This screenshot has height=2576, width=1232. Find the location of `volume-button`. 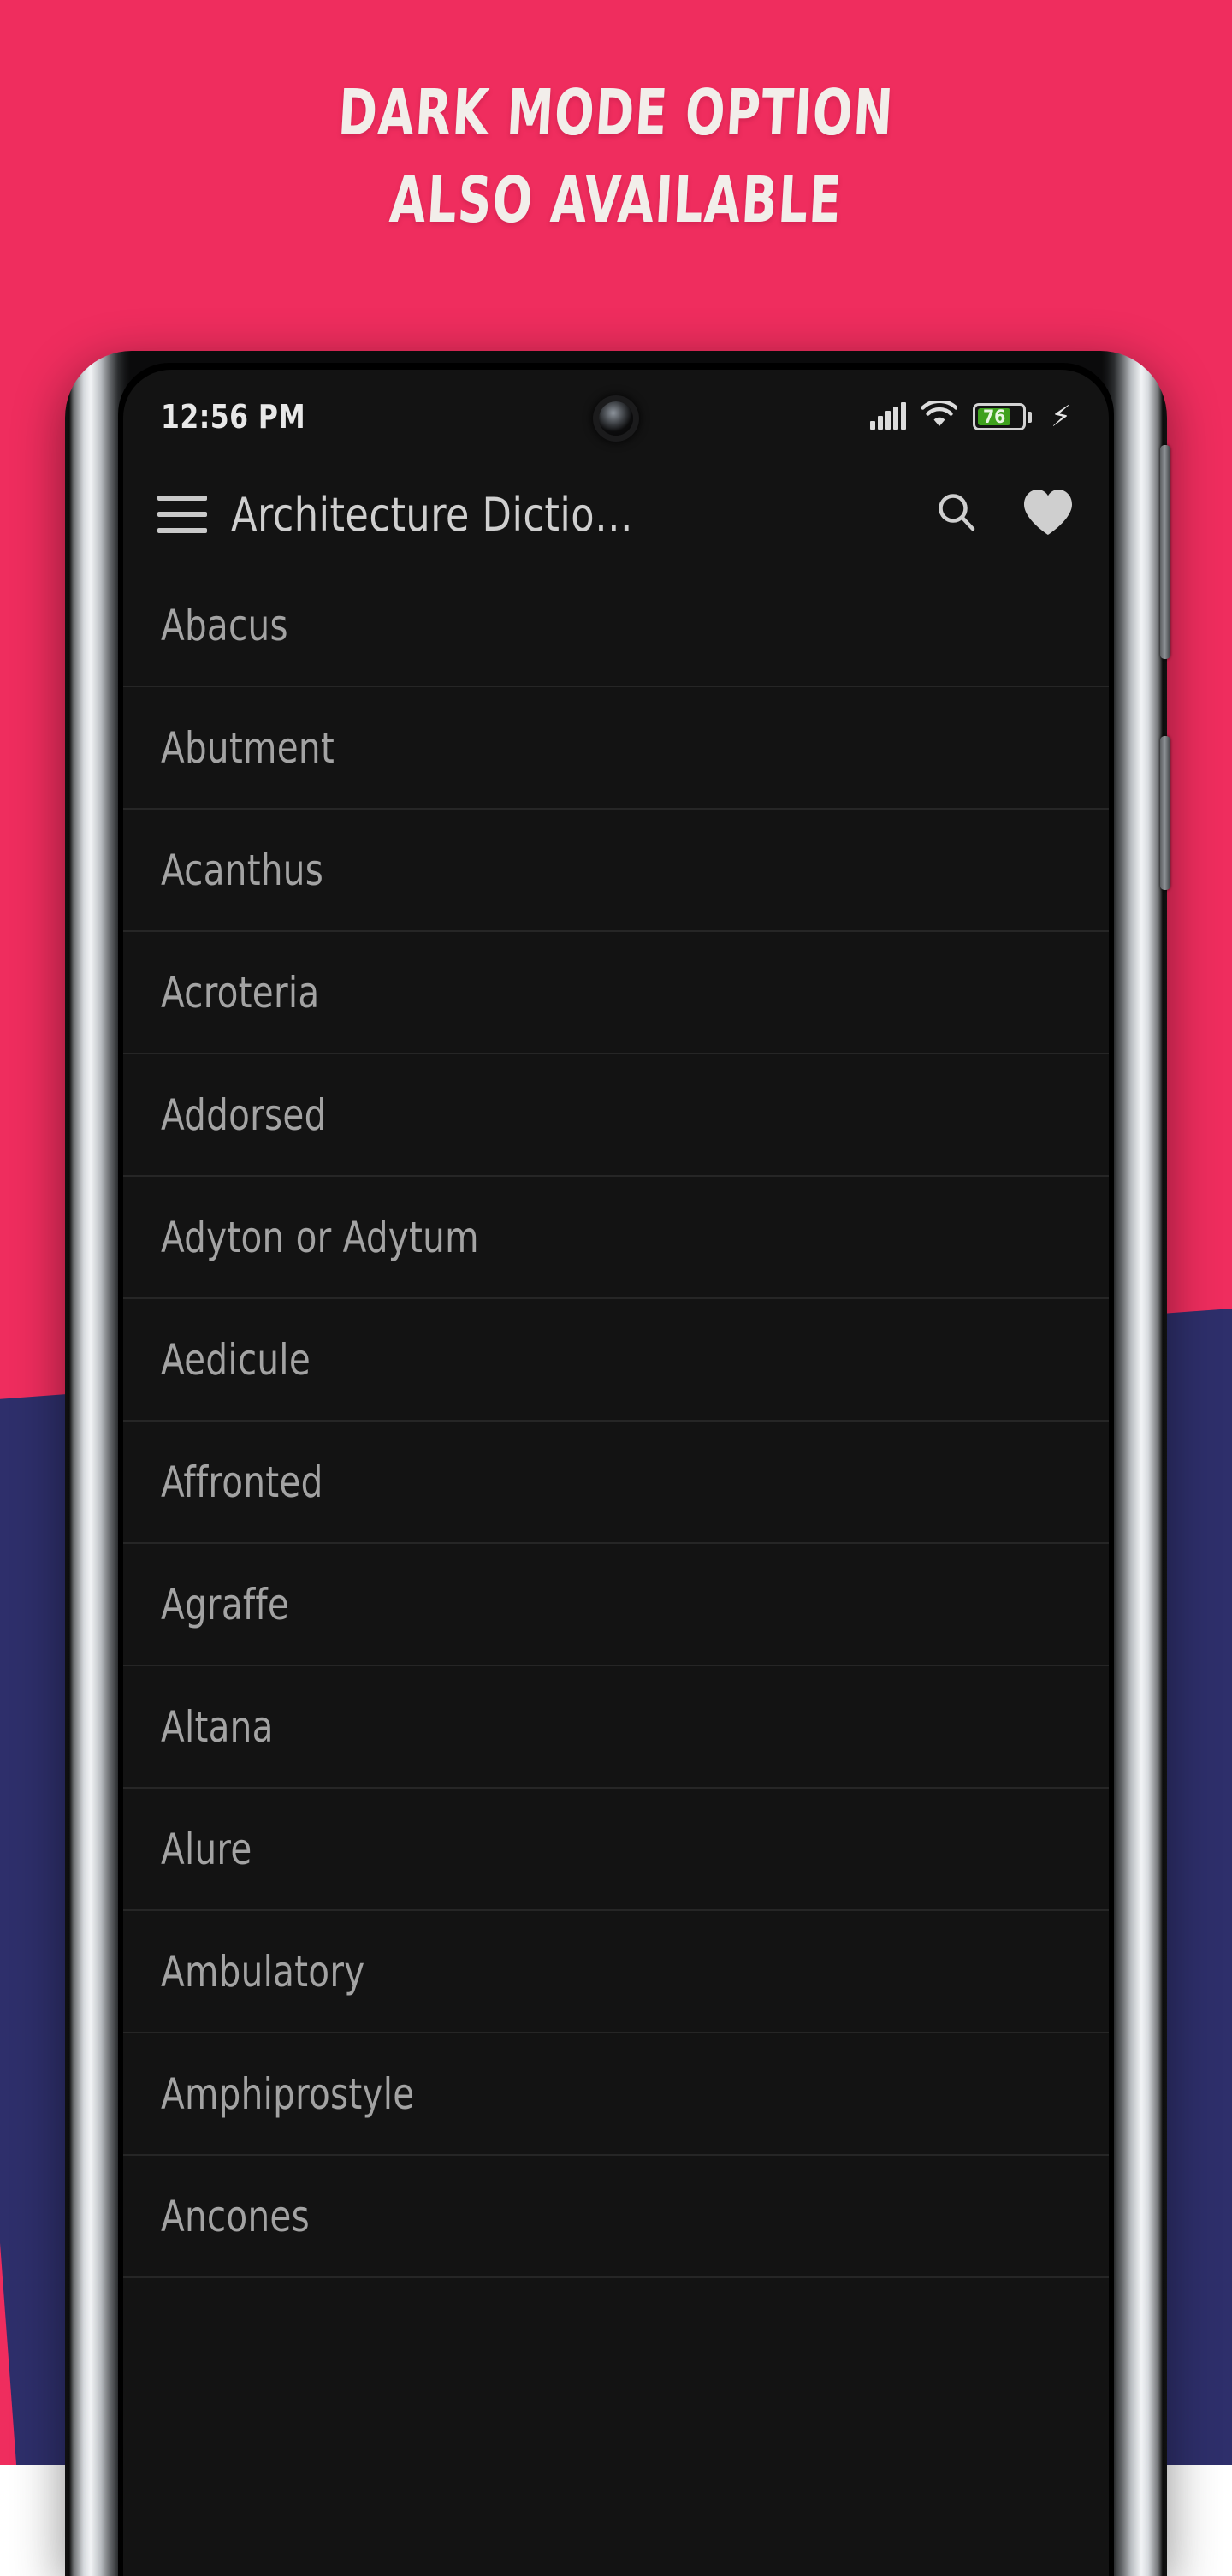

volume-button is located at coordinates (1165, 552).